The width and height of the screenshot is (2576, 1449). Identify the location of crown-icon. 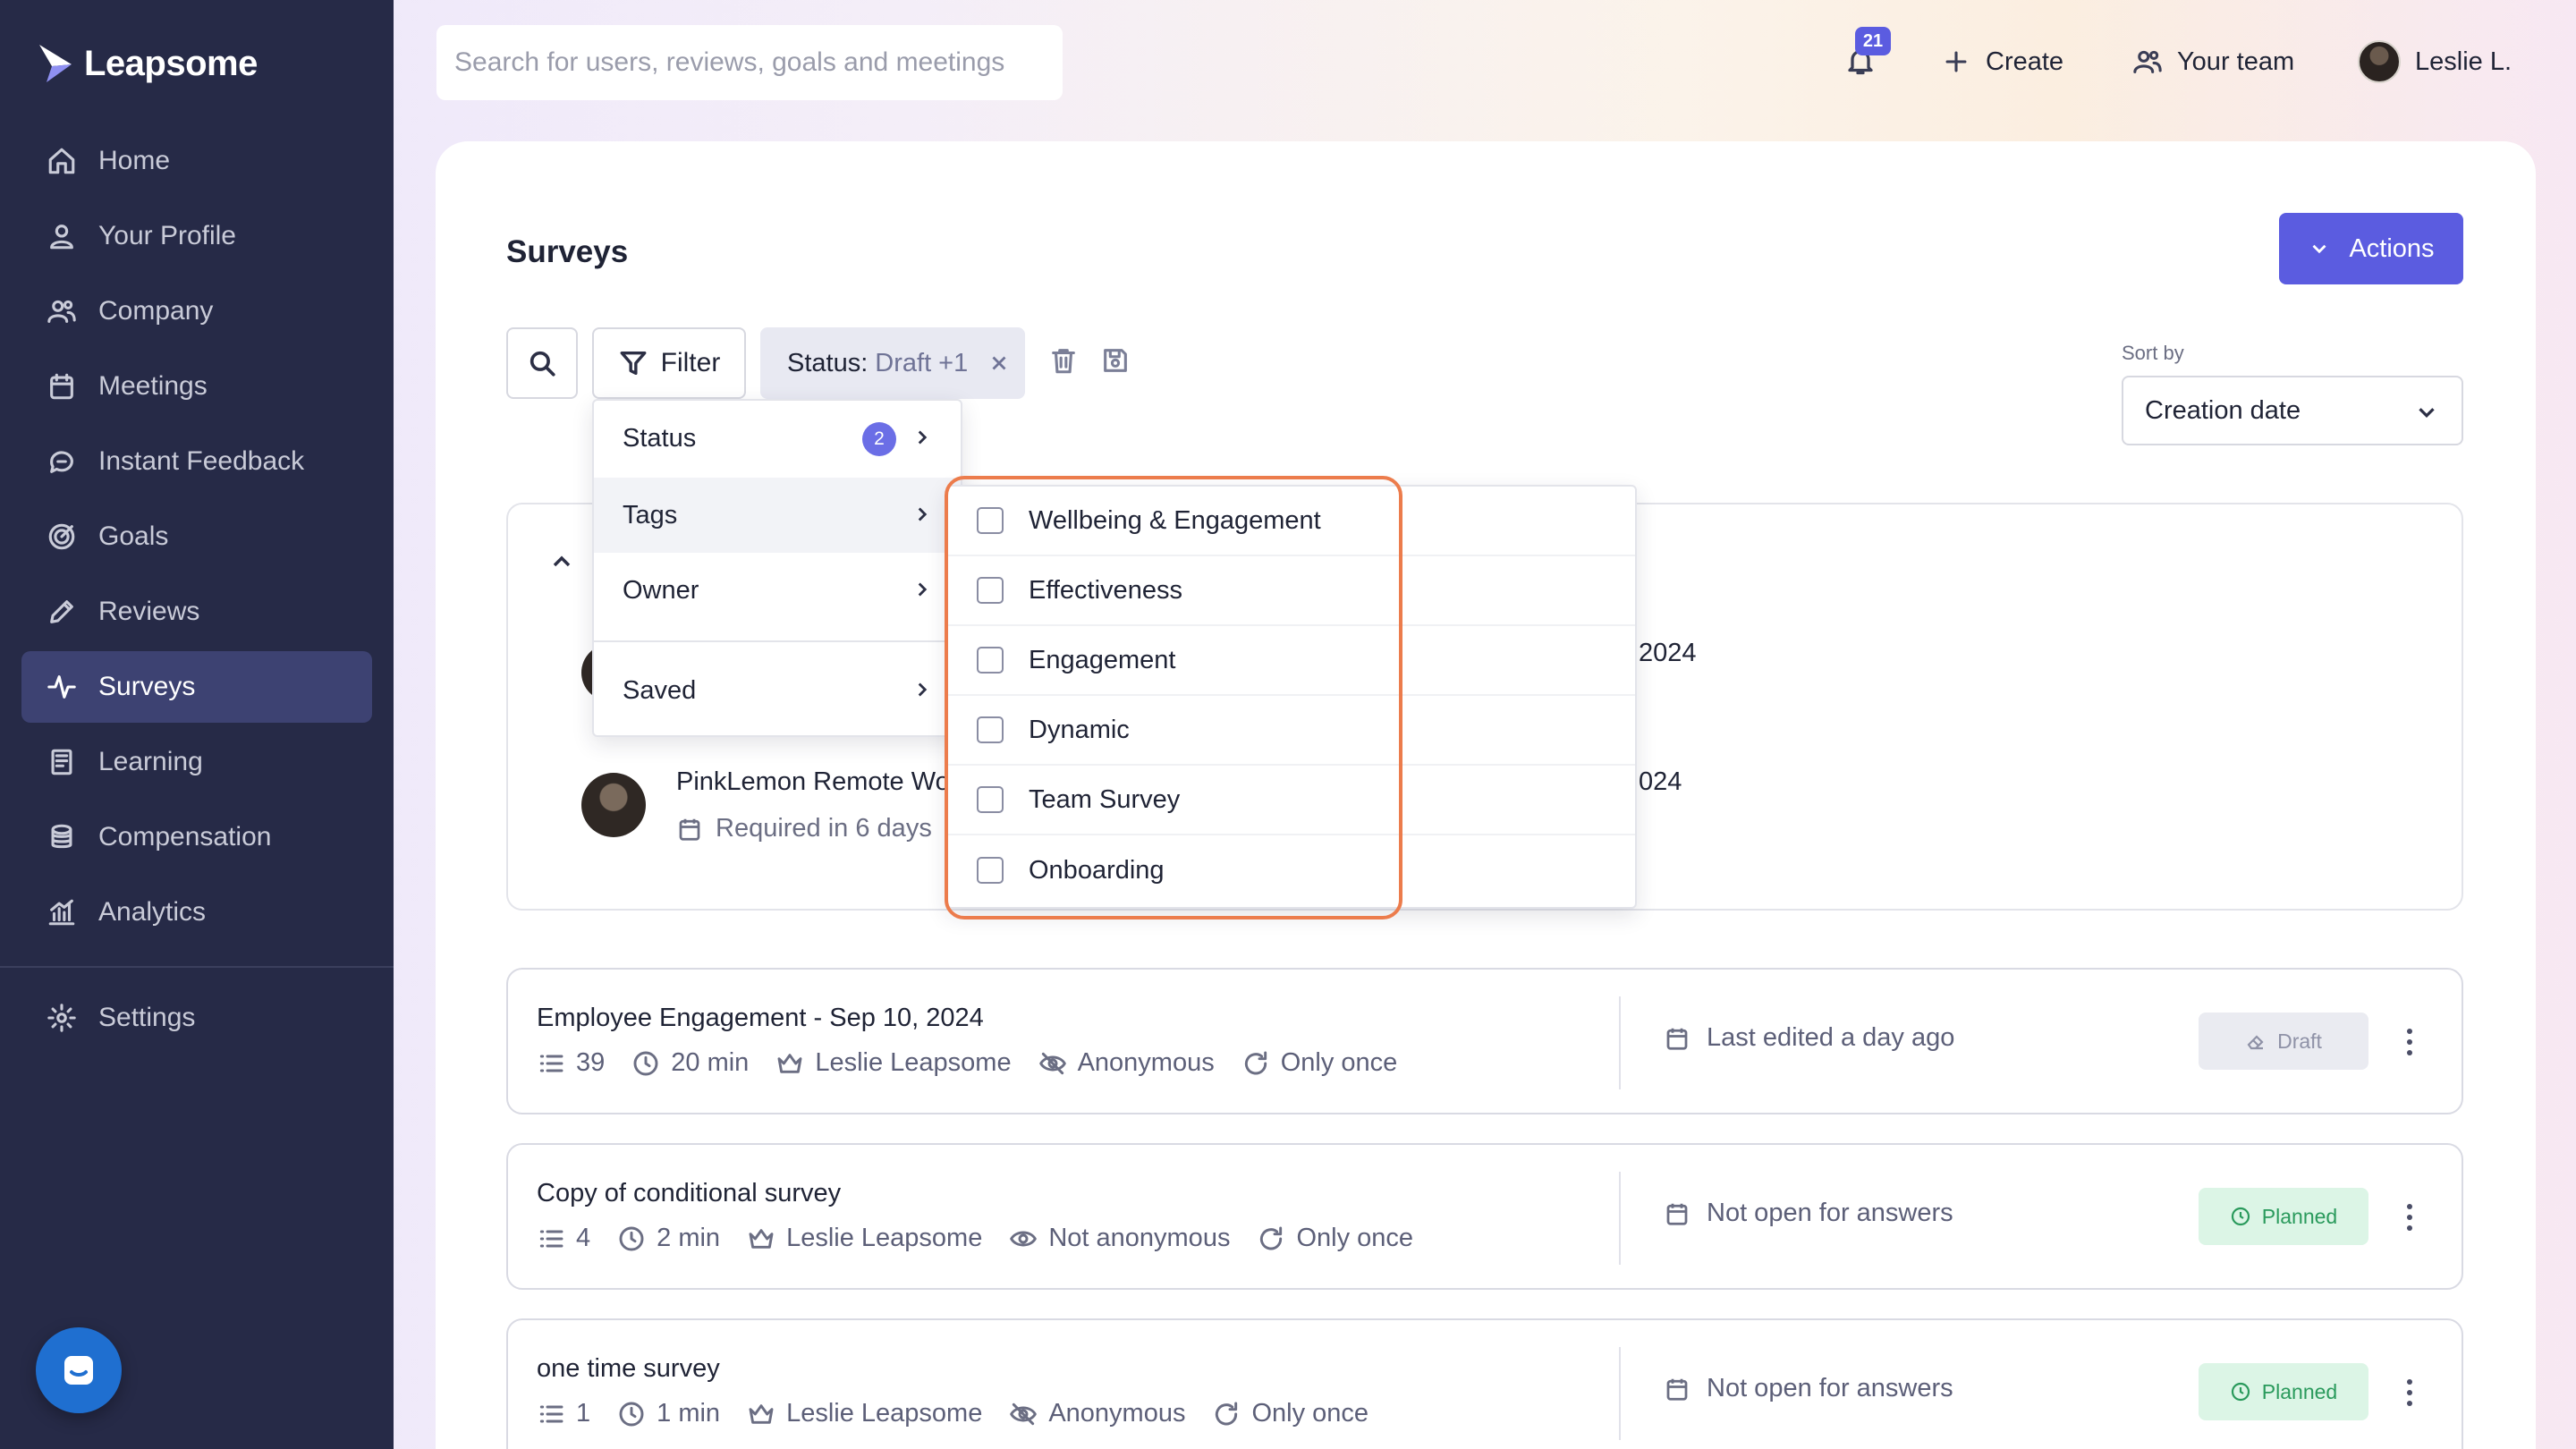
(761, 1238).